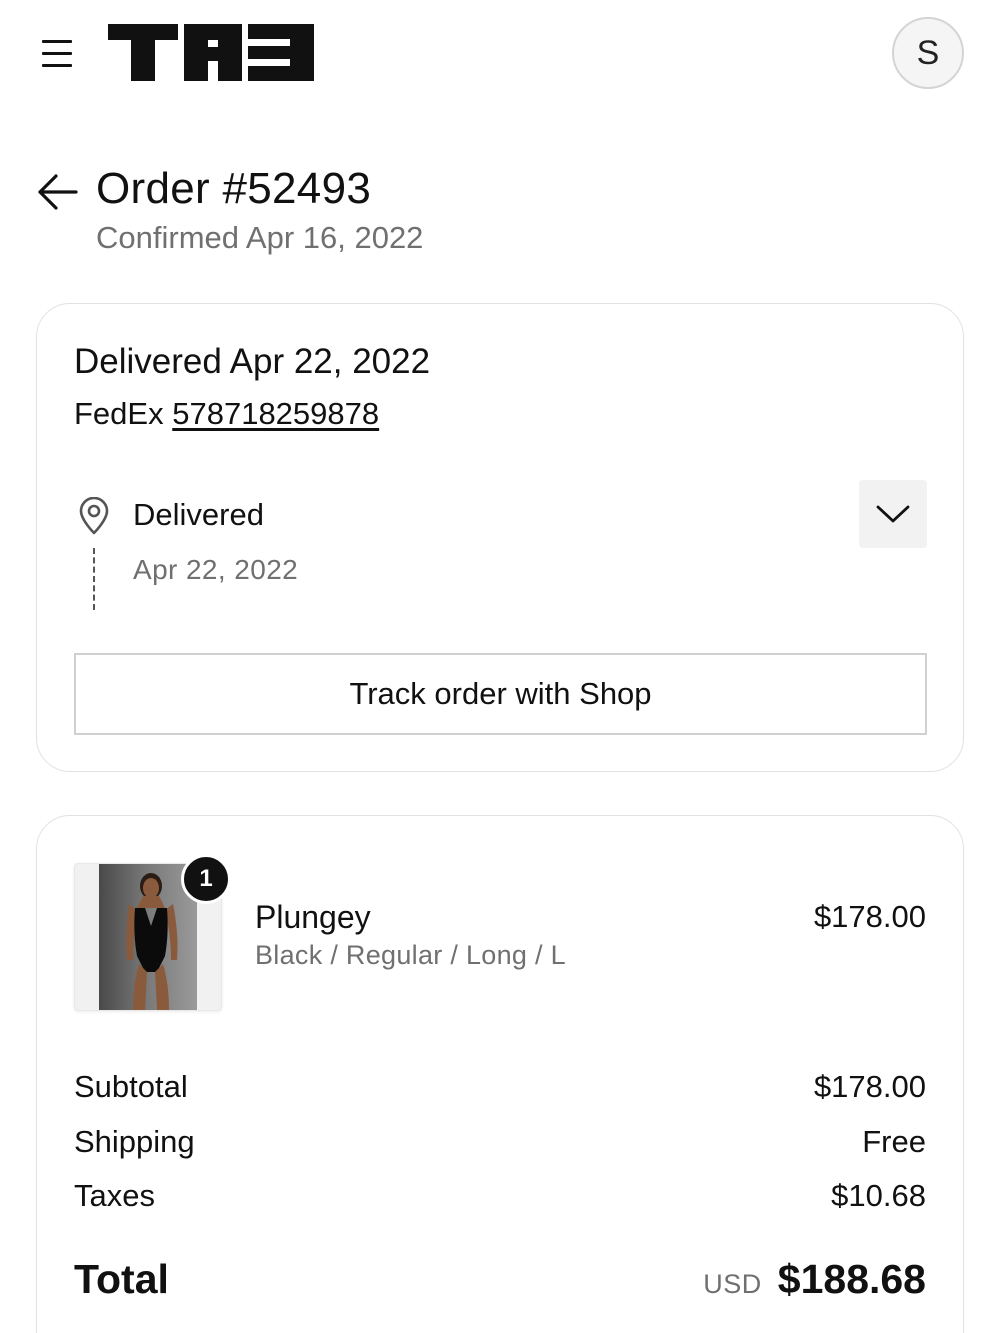 This screenshot has width=1000, height=1333. I want to click on brand-logo, so click(211, 52).